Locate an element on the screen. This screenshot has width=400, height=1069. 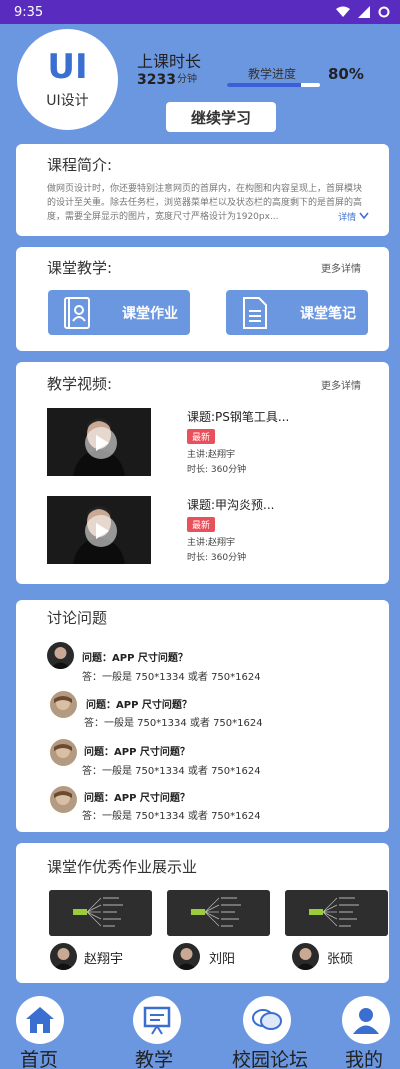
progress-bar is located at coordinates (273, 85).